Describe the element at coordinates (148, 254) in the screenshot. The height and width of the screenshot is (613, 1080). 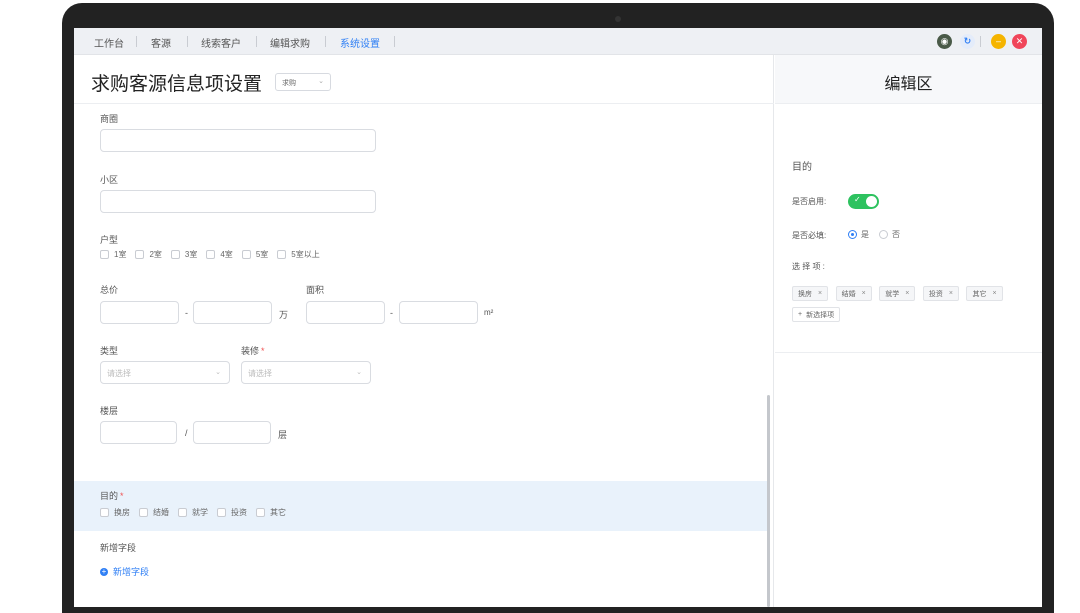
I see `layout-option: 2室` at that location.